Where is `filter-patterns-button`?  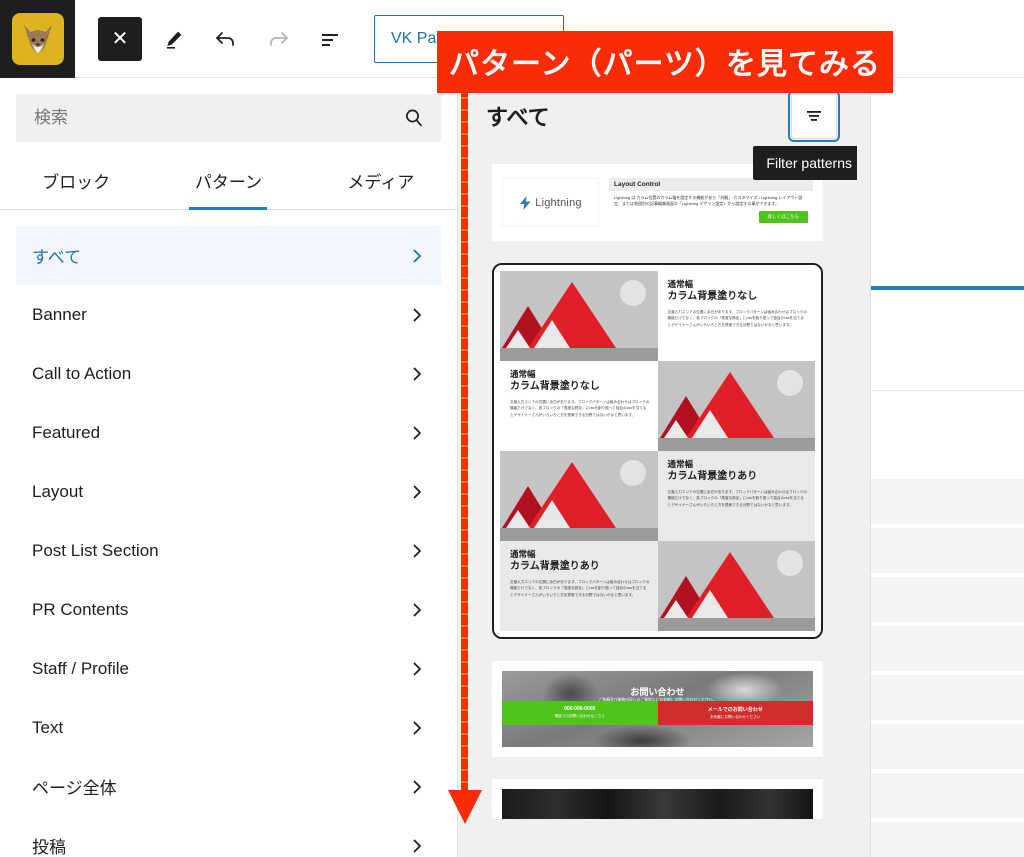 filter-patterns-button is located at coordinates (814, 116).